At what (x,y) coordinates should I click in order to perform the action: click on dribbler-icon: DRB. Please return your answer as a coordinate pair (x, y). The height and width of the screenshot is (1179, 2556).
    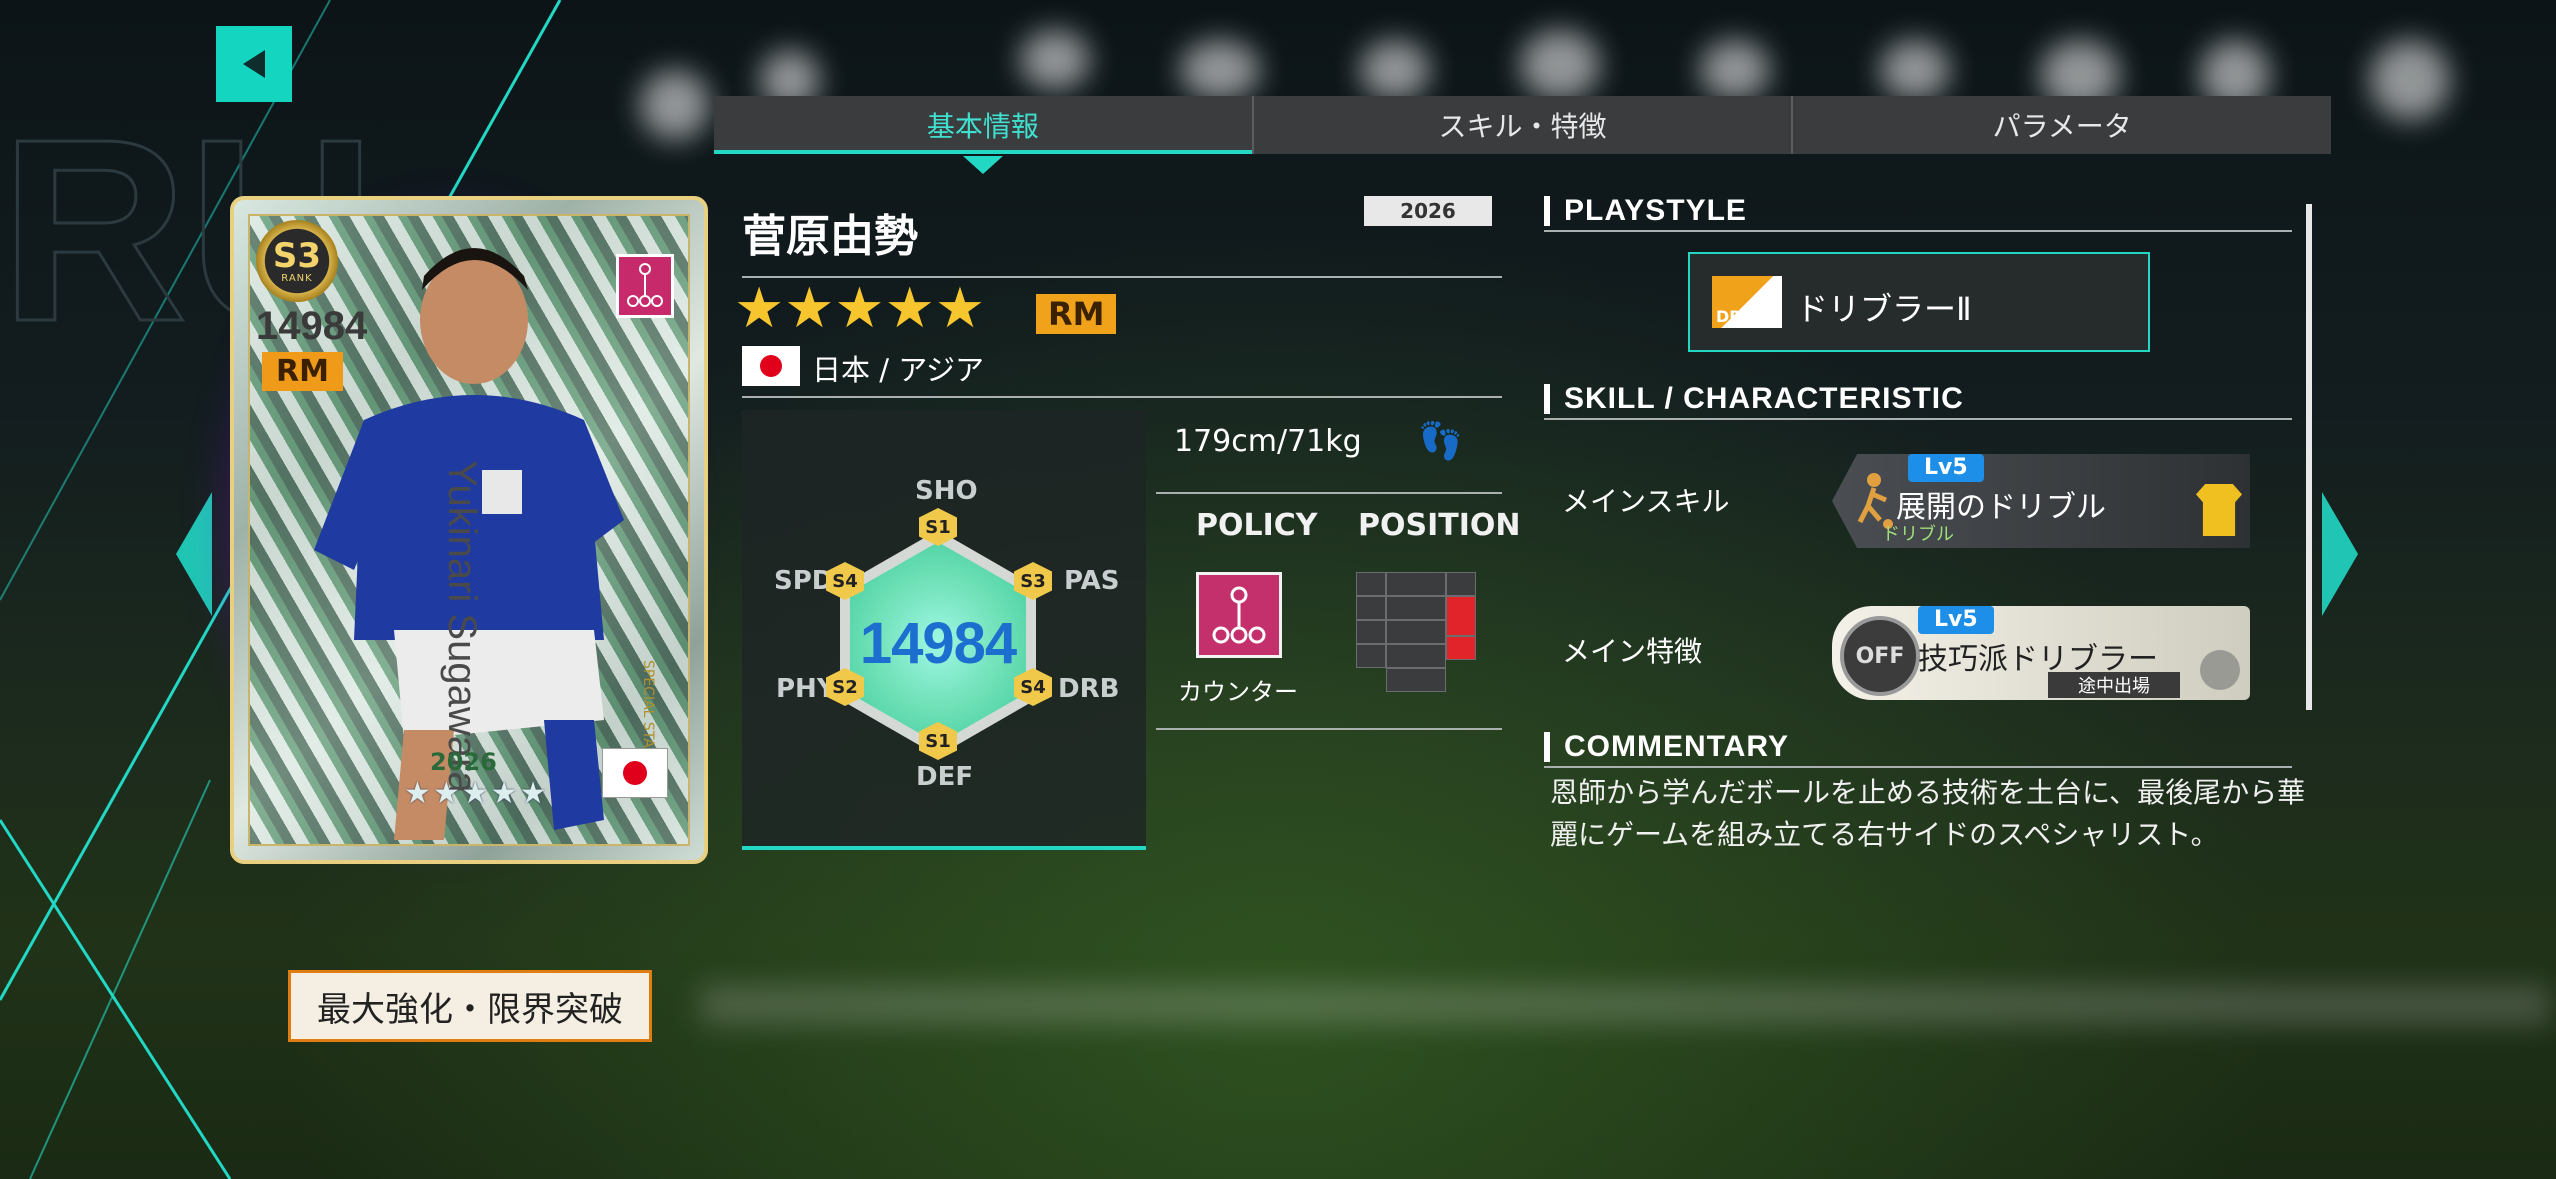
    Looking at the image, I should click on (1747, 302).